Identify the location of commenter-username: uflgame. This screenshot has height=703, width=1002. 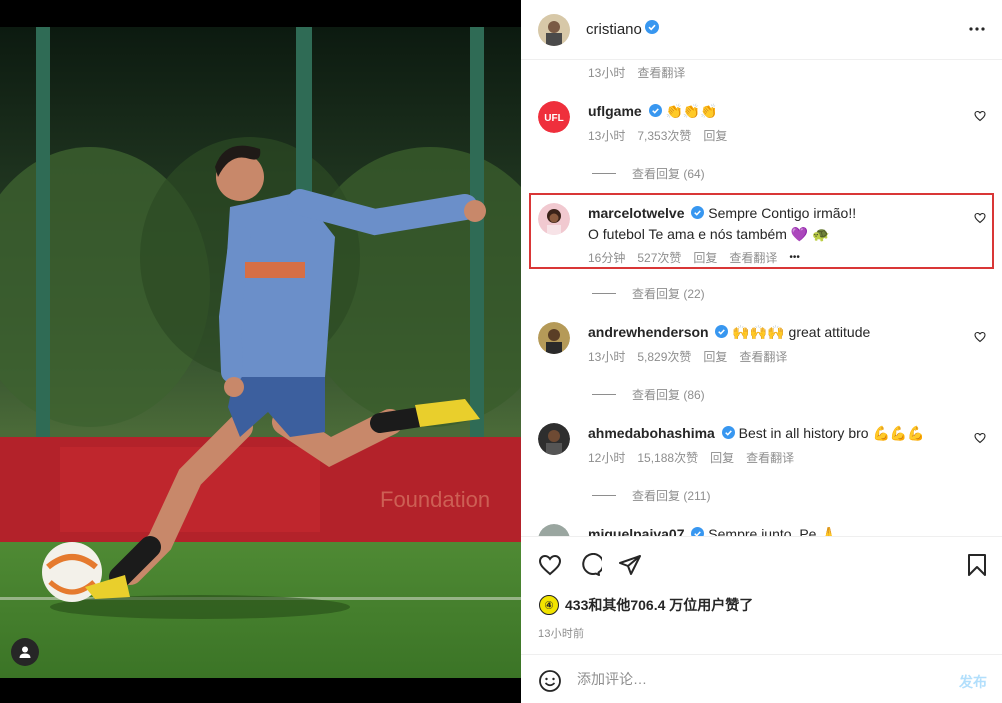
(615, 111).